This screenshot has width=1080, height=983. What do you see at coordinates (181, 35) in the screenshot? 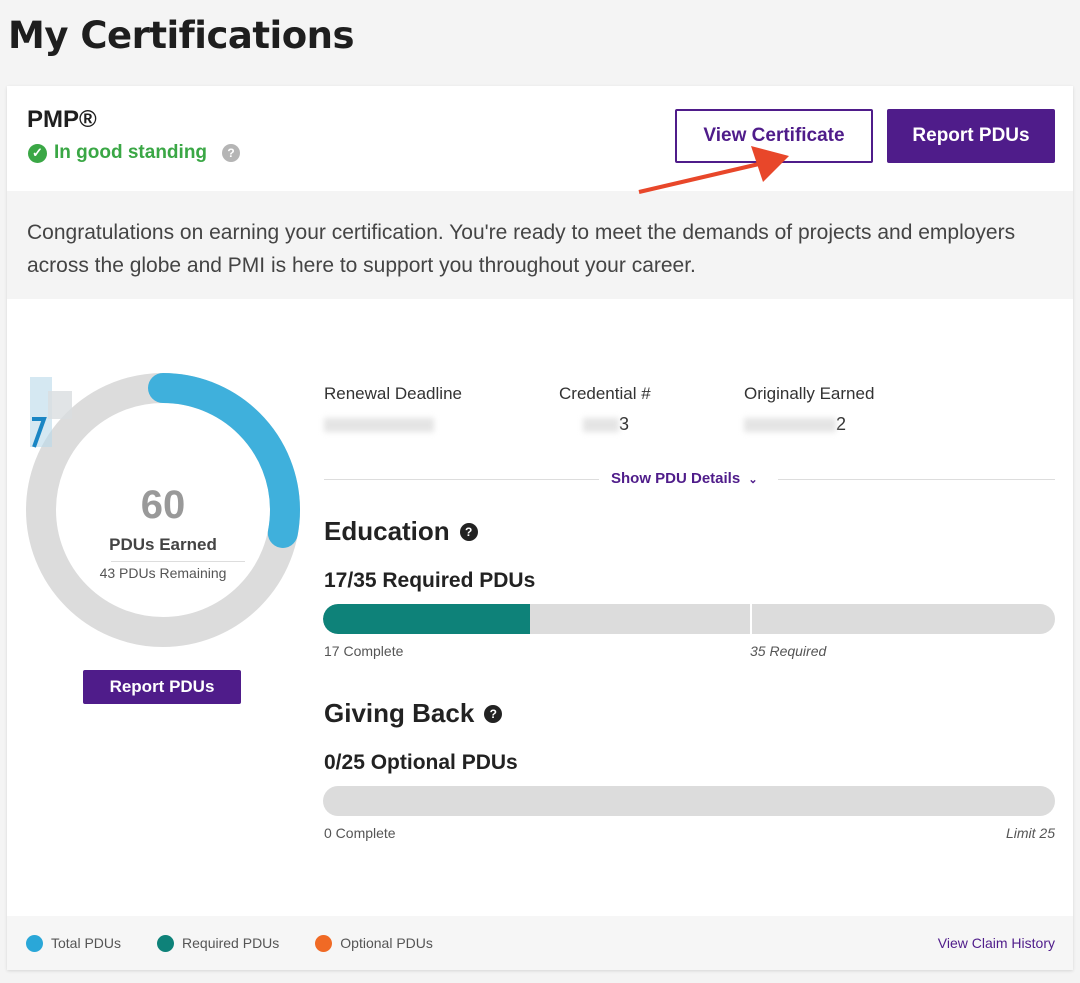
I see `page-title: My Certifications` at bounding box center [181, 35].